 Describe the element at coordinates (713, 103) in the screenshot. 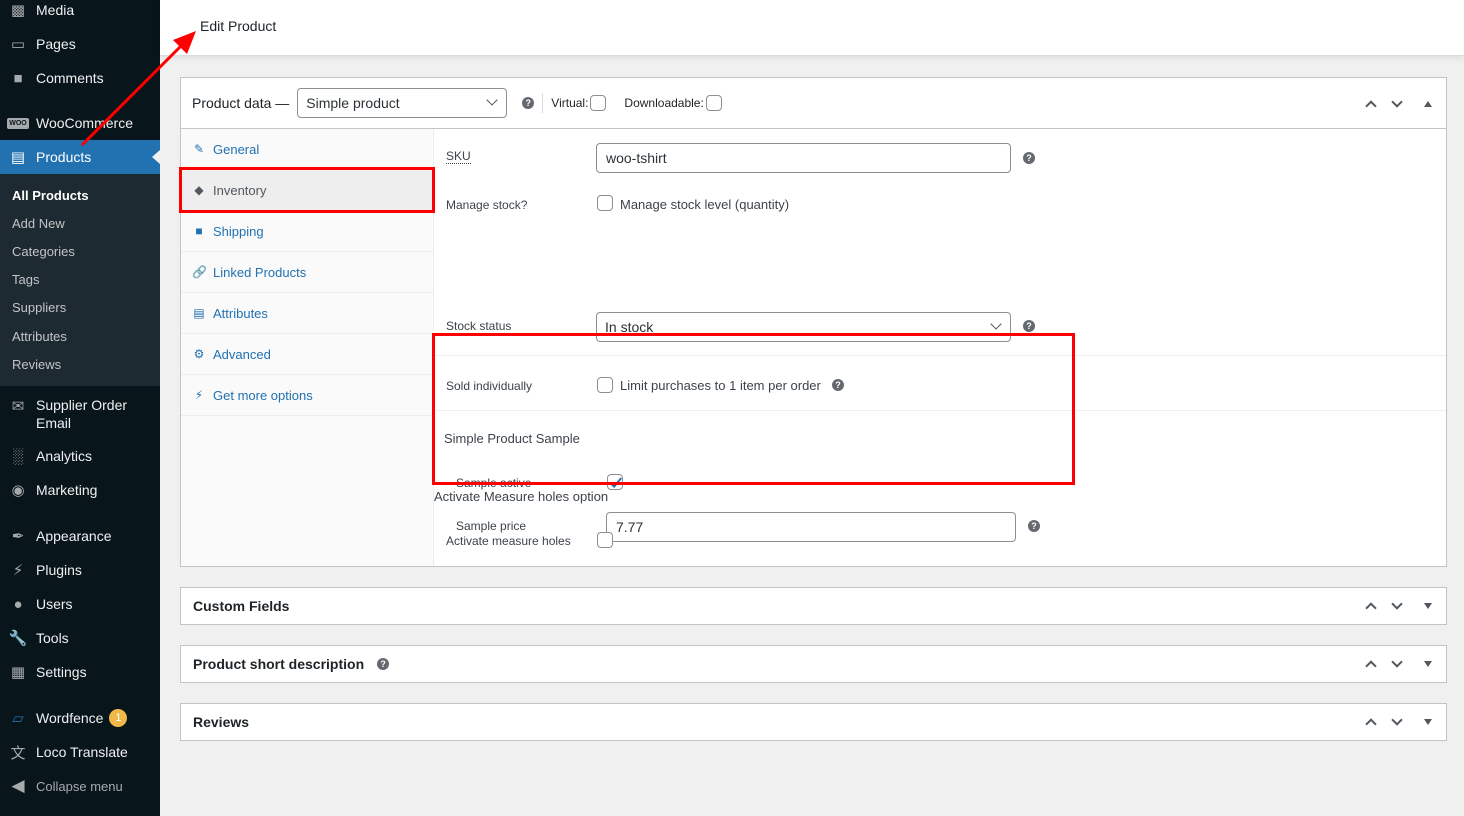

I see `downloadable-checkbox-box` at that location.